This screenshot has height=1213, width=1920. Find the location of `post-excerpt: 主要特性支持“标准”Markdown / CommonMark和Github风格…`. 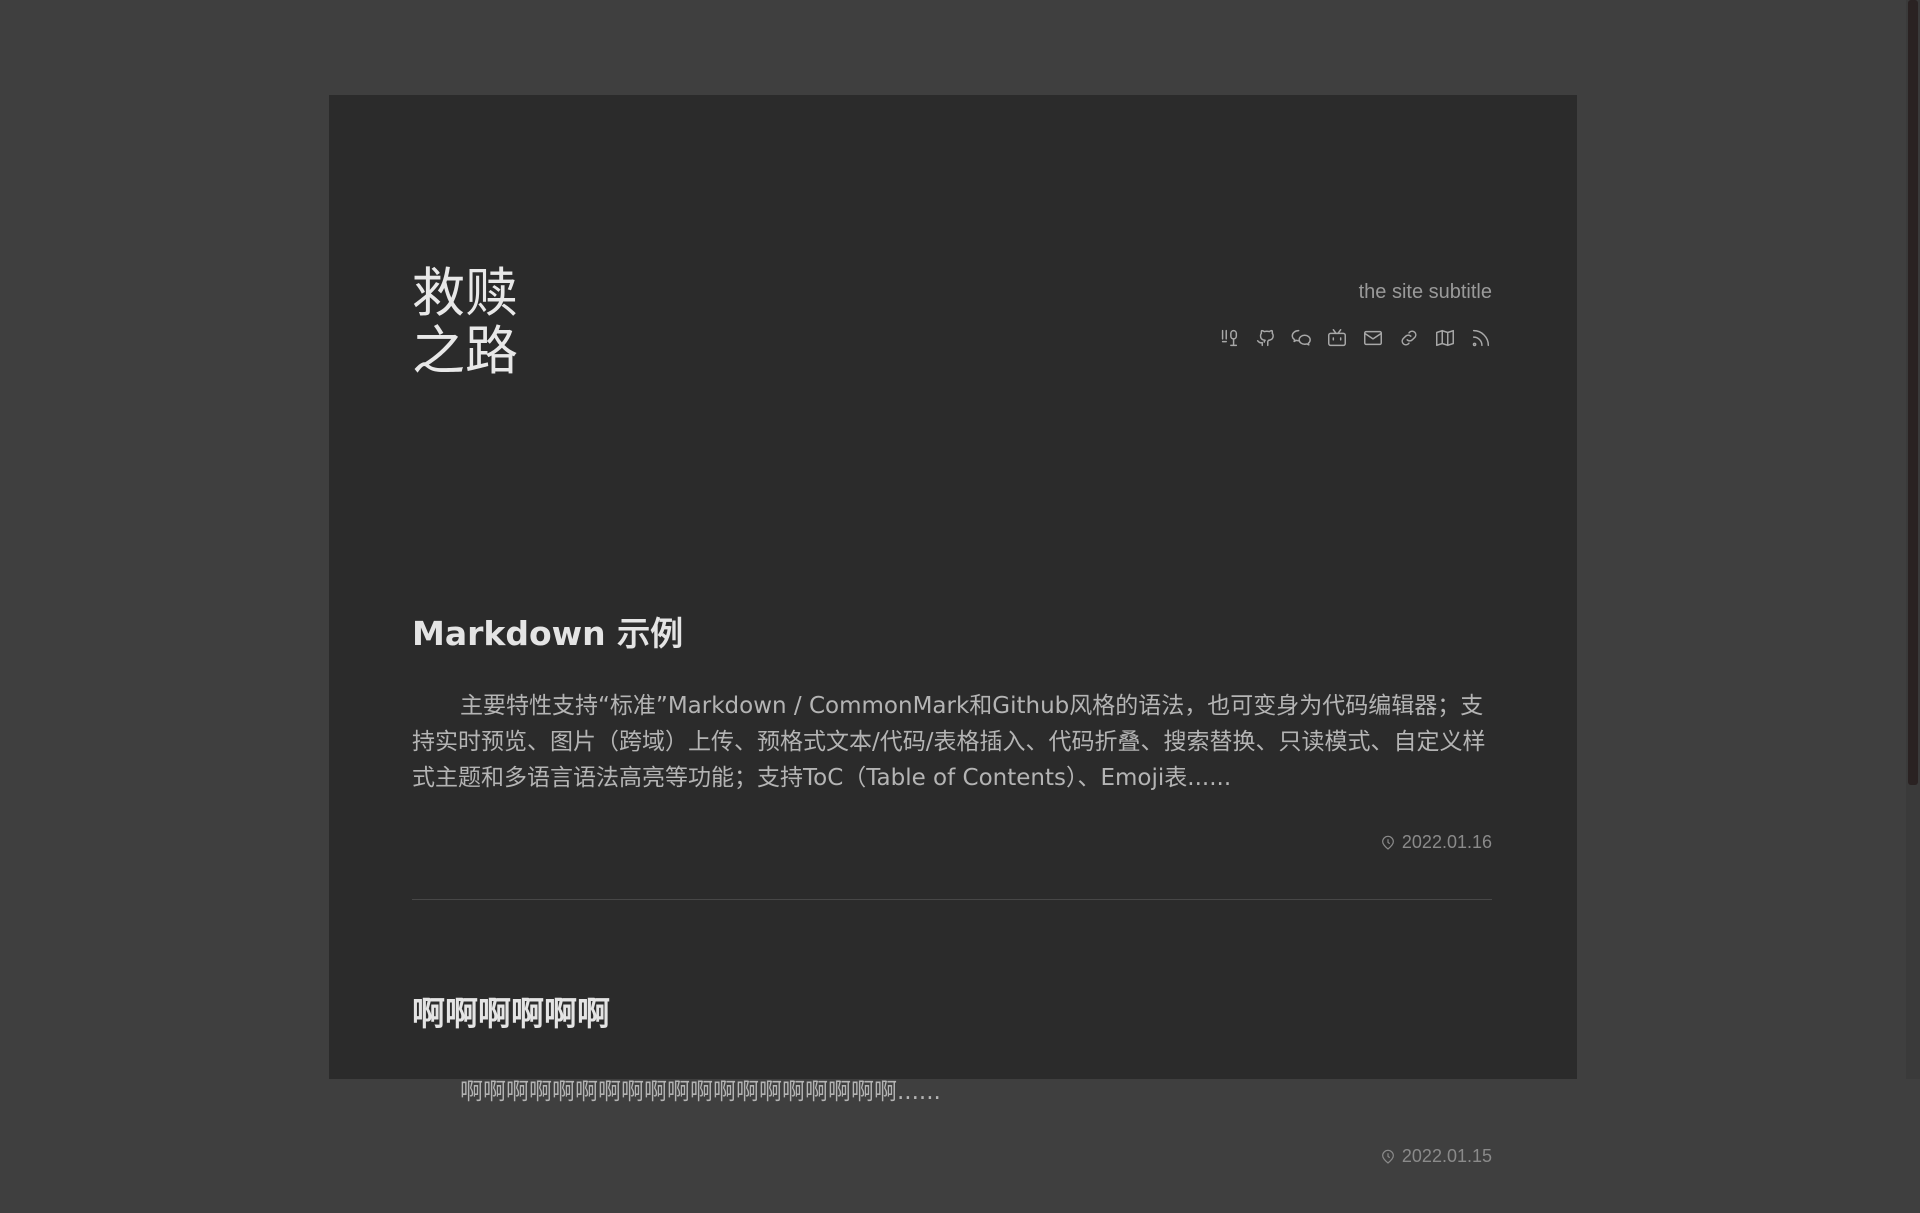

post-excerpt: 主要特性支持“标准”Markdown / CommonMark和Github风格… is located at coordinates (949, 742).